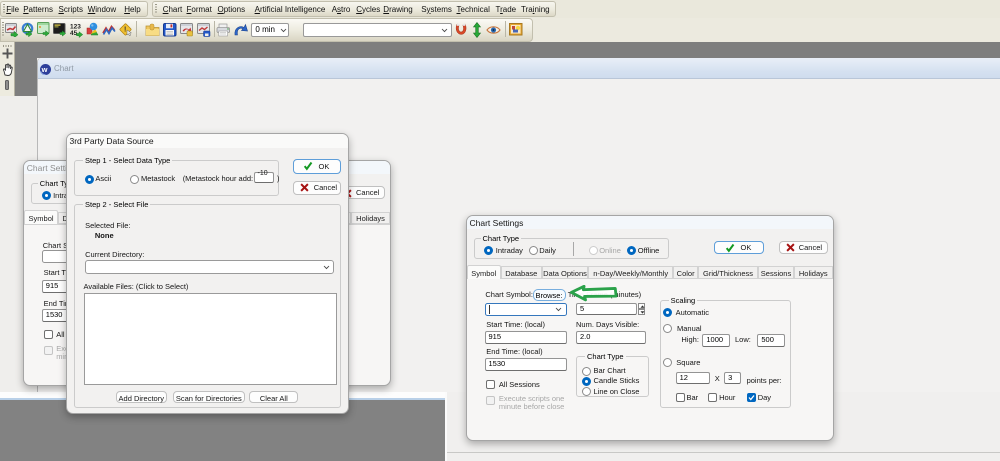  What do you see at coordinates (44, 69) in the screenshot?
I see `svg-text: w` at bounding box center [44, 69].